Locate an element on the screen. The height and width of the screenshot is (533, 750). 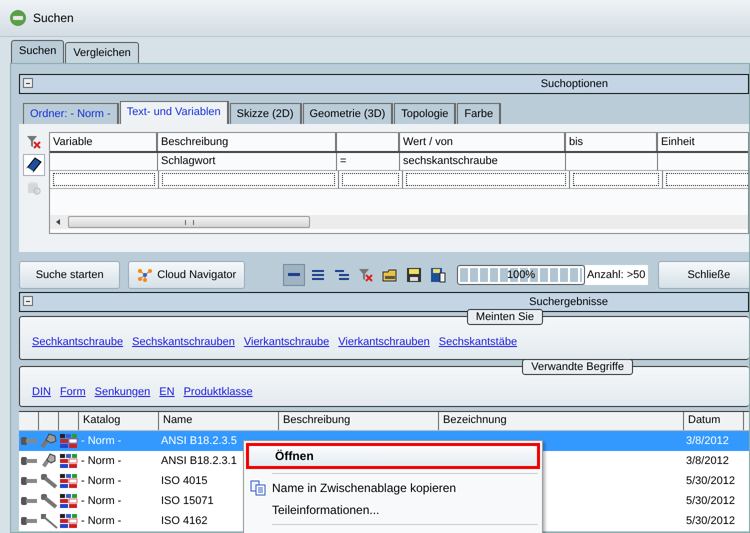
tab: Vergleichen is located at coordinates (102, 52).